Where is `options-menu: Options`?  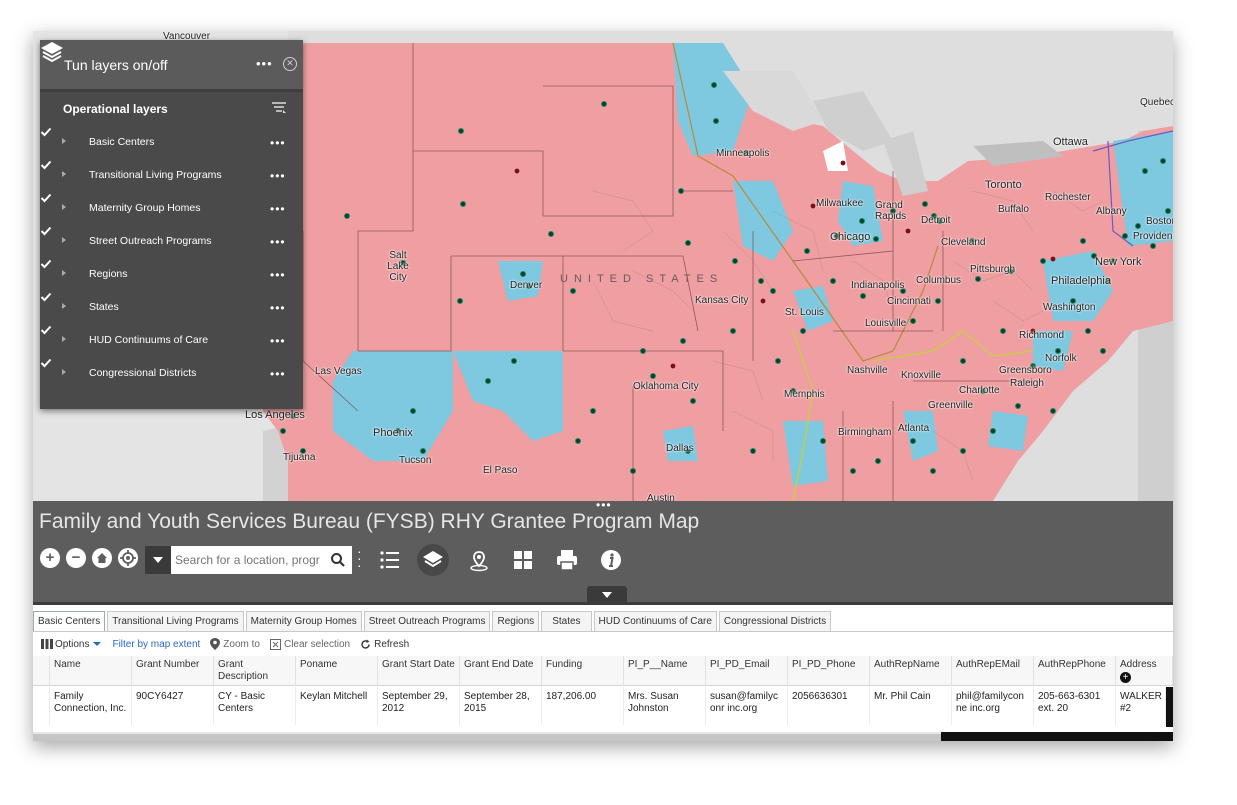 options-menu: Options is located at coordinates (71, 644).